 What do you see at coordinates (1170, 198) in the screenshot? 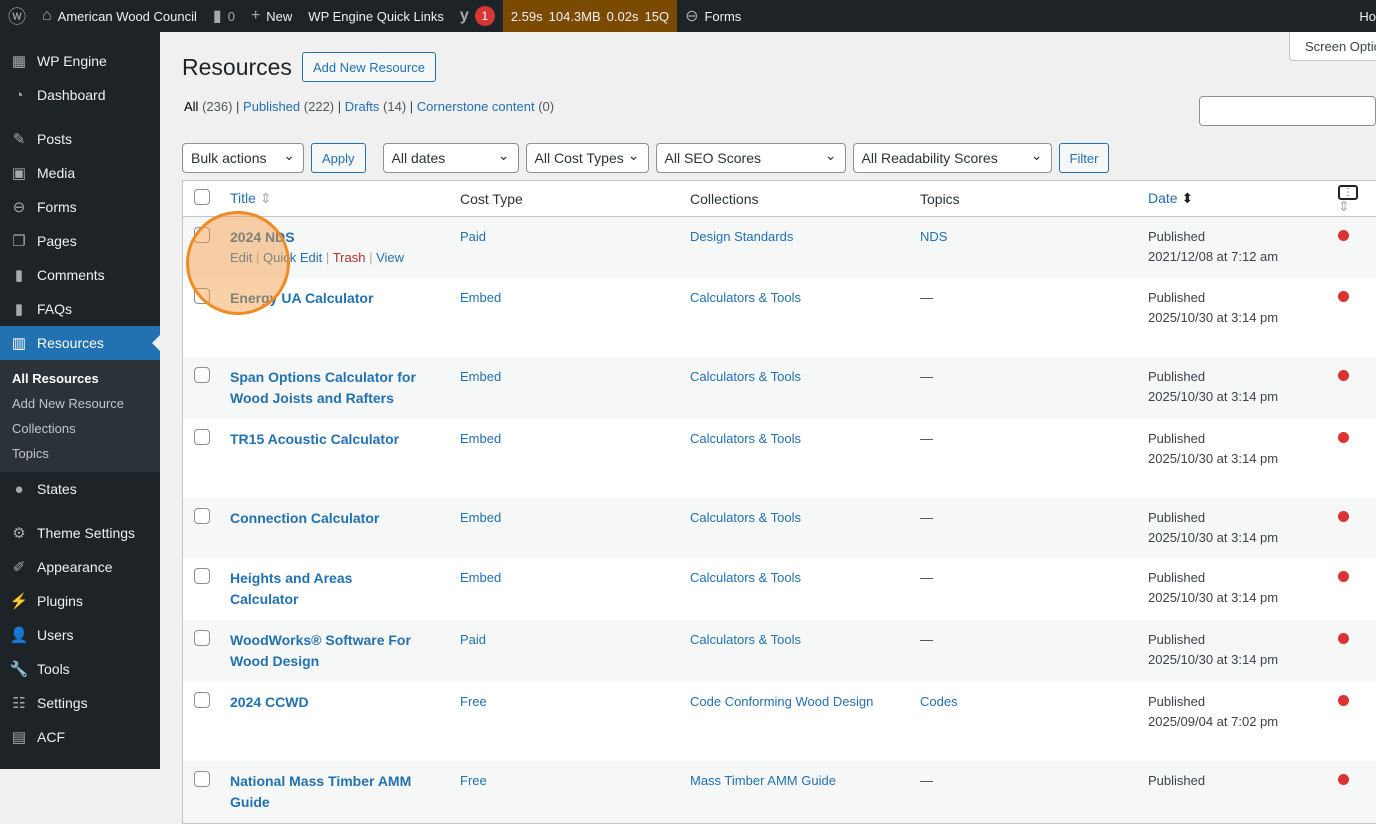
I see `sort-date: Date ⬍` at bounding box center [1170, 198].